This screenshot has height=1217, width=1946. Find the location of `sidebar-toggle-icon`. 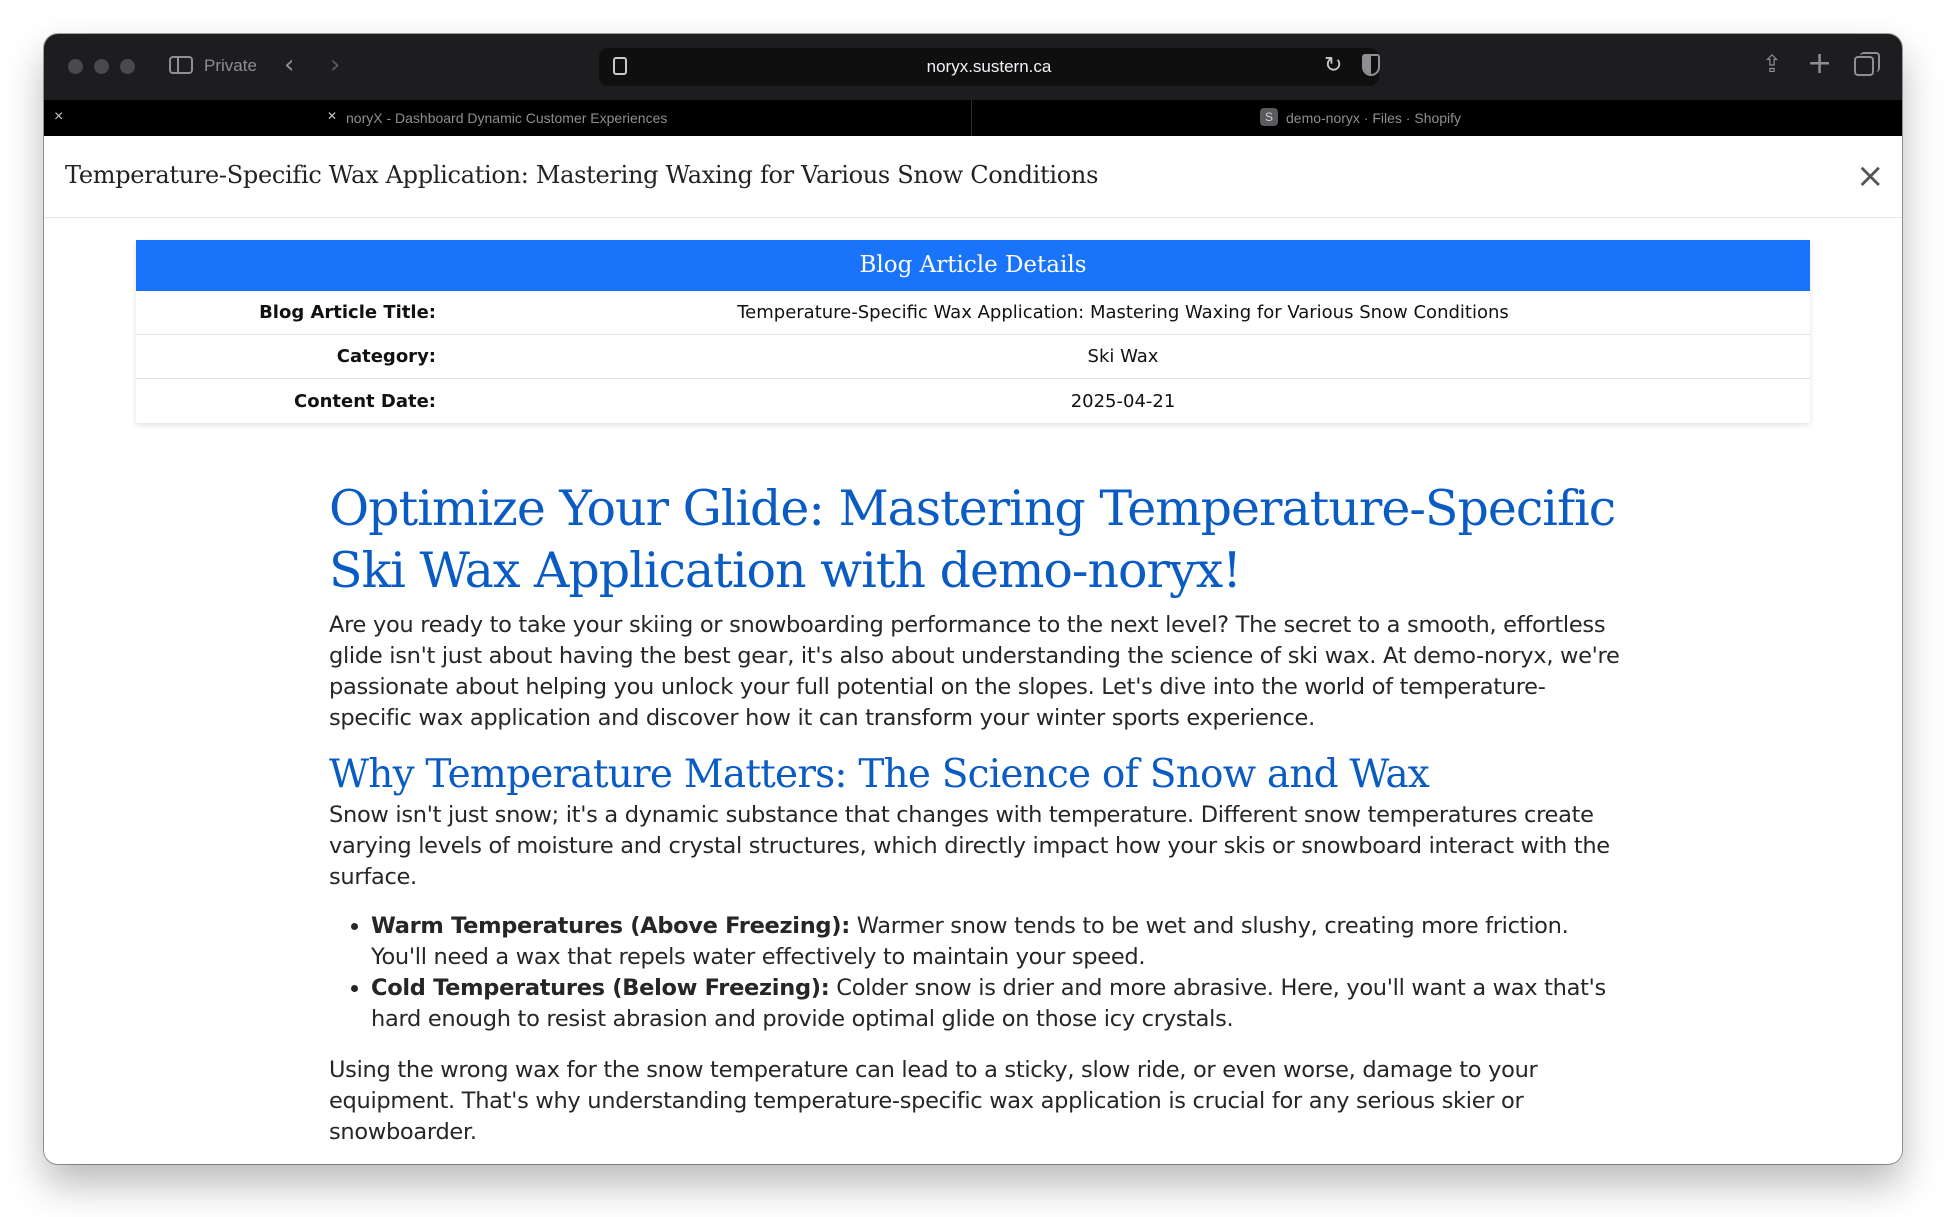

sidebar-toggle-icon is located at coordinates (181, 65).